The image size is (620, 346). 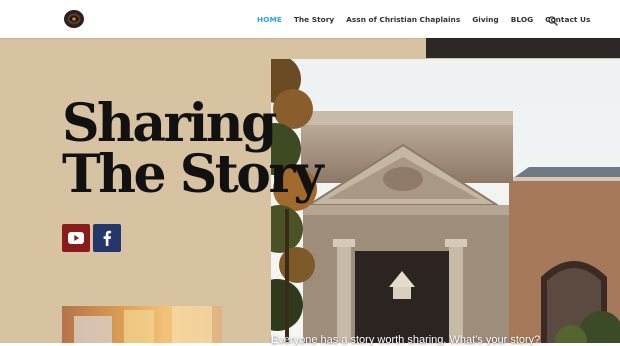 I want to click on facebook-icon, so click(x=107, y=238).